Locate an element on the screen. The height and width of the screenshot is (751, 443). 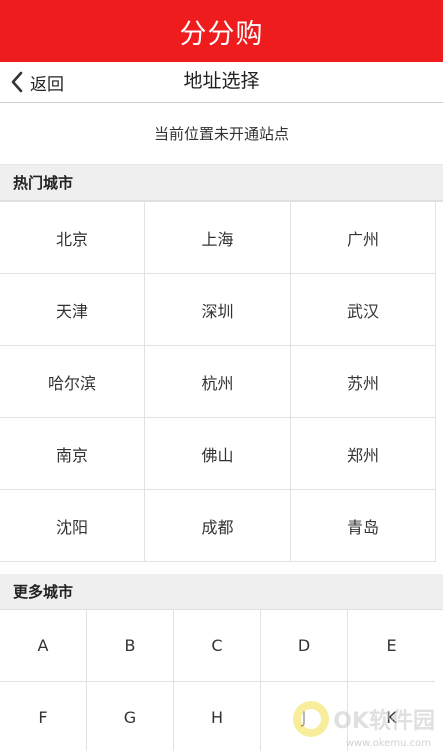
back-button: 返回 is located at coordinates (37, 82).